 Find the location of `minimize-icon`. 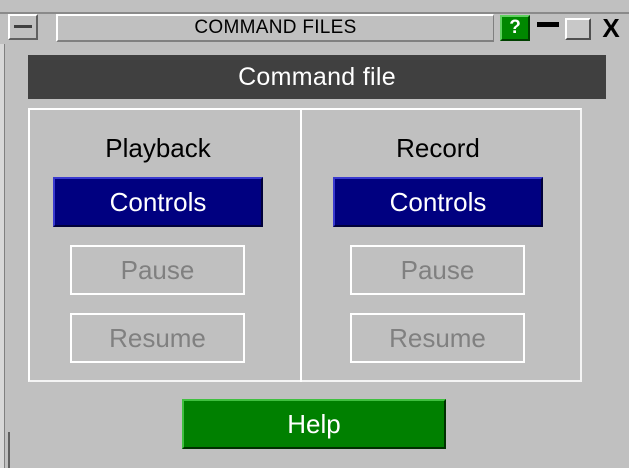

minimize-icon is located at coordinates (548, 28).